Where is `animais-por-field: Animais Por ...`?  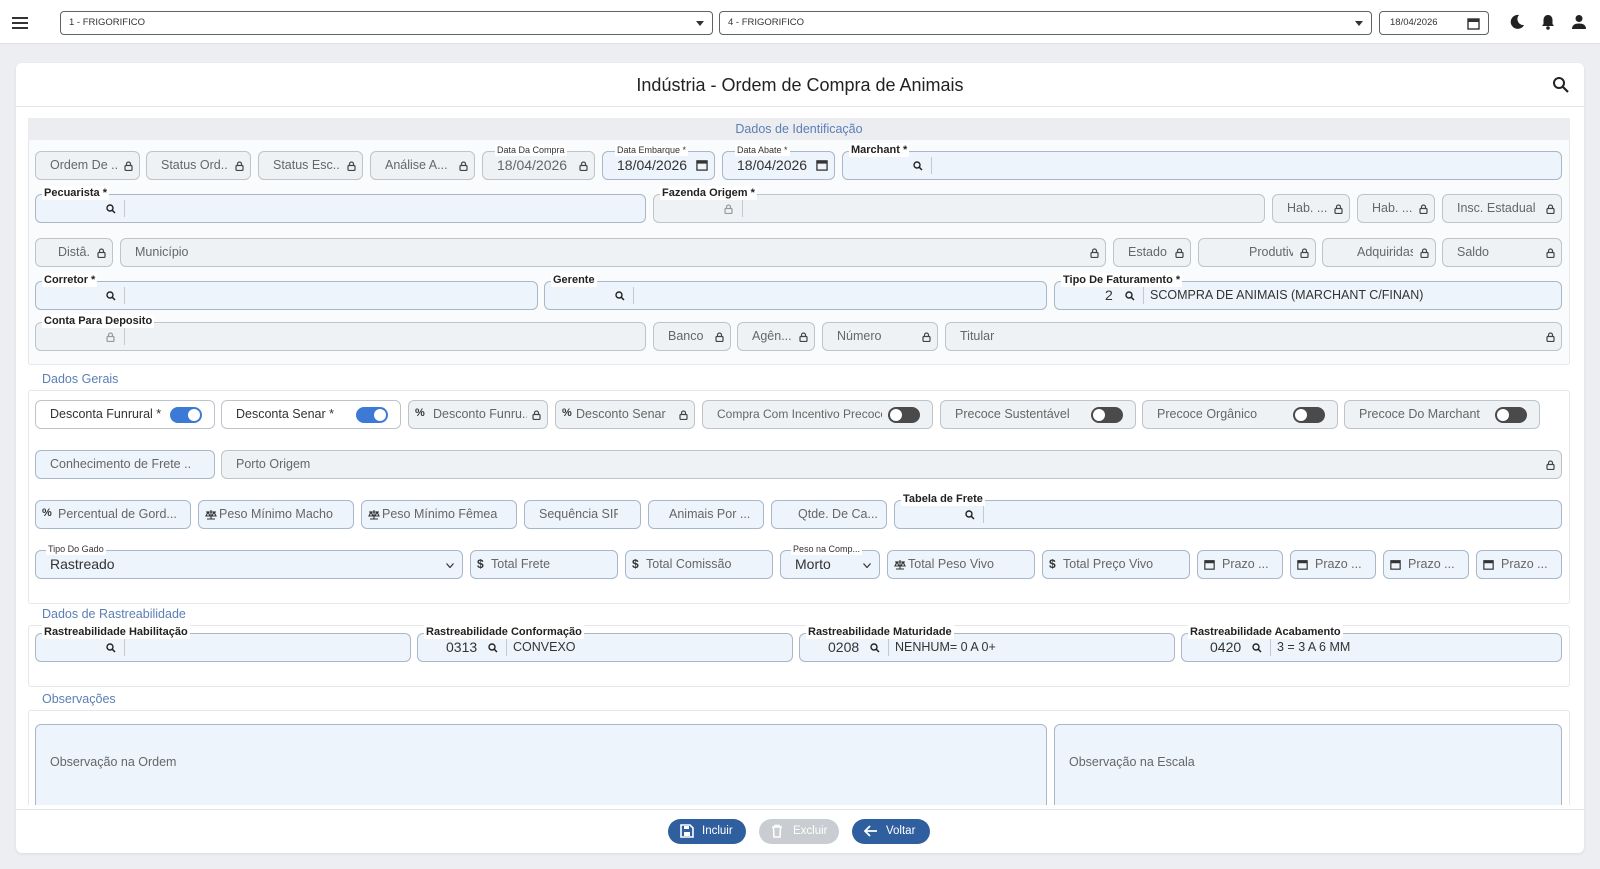
animais-por-field: Animais Por ... is located at coordinates (706, 514).